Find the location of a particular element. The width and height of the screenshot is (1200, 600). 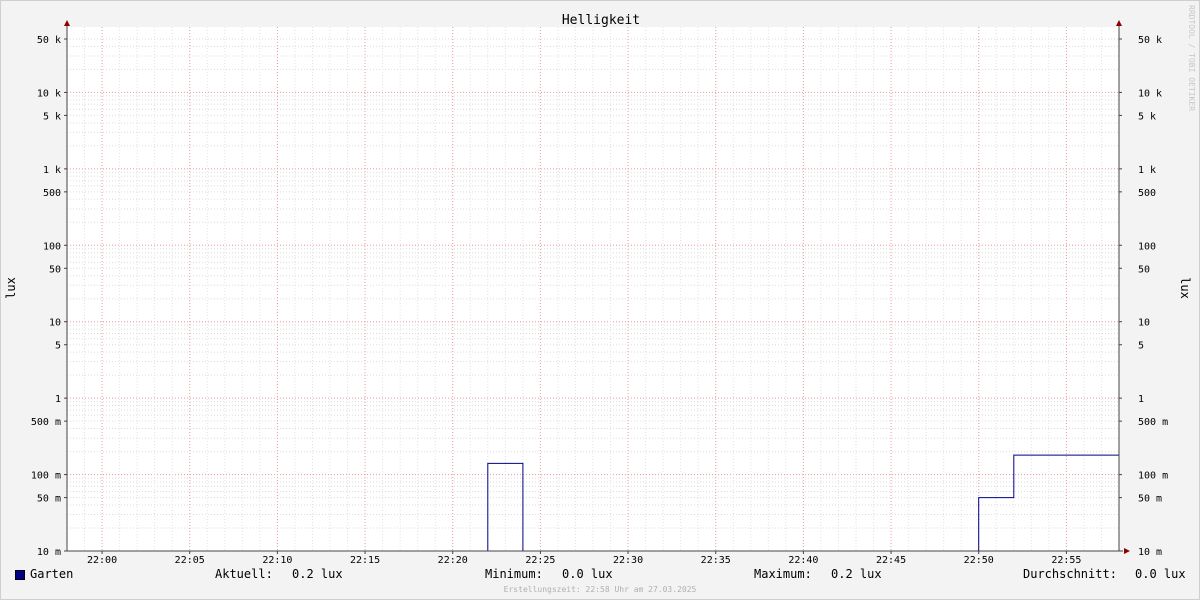

y-axis-arrow-right is located at coordinates (1119, 23).